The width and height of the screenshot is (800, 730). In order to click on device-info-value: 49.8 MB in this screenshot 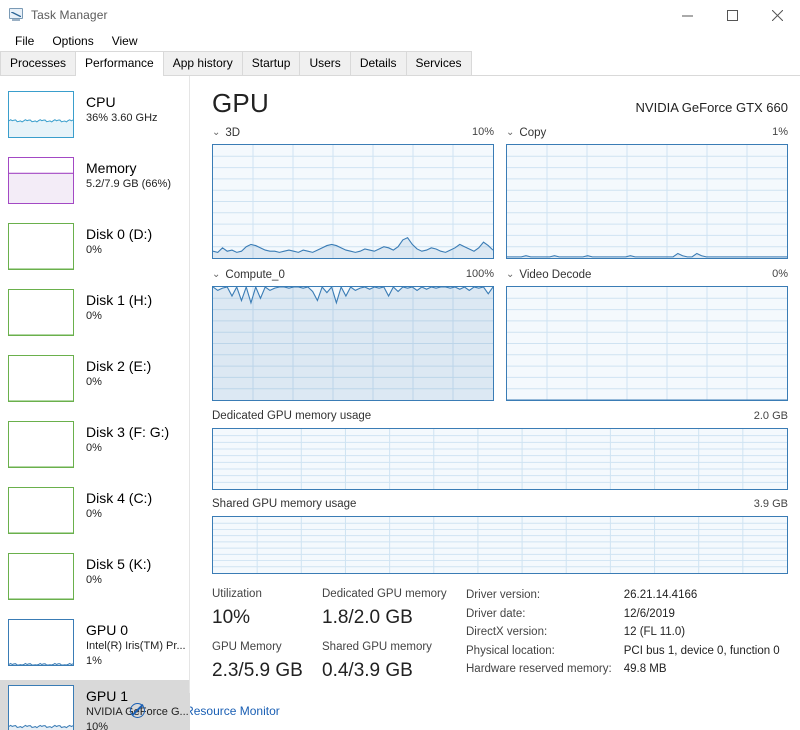, I will do `click(645, 669)`.